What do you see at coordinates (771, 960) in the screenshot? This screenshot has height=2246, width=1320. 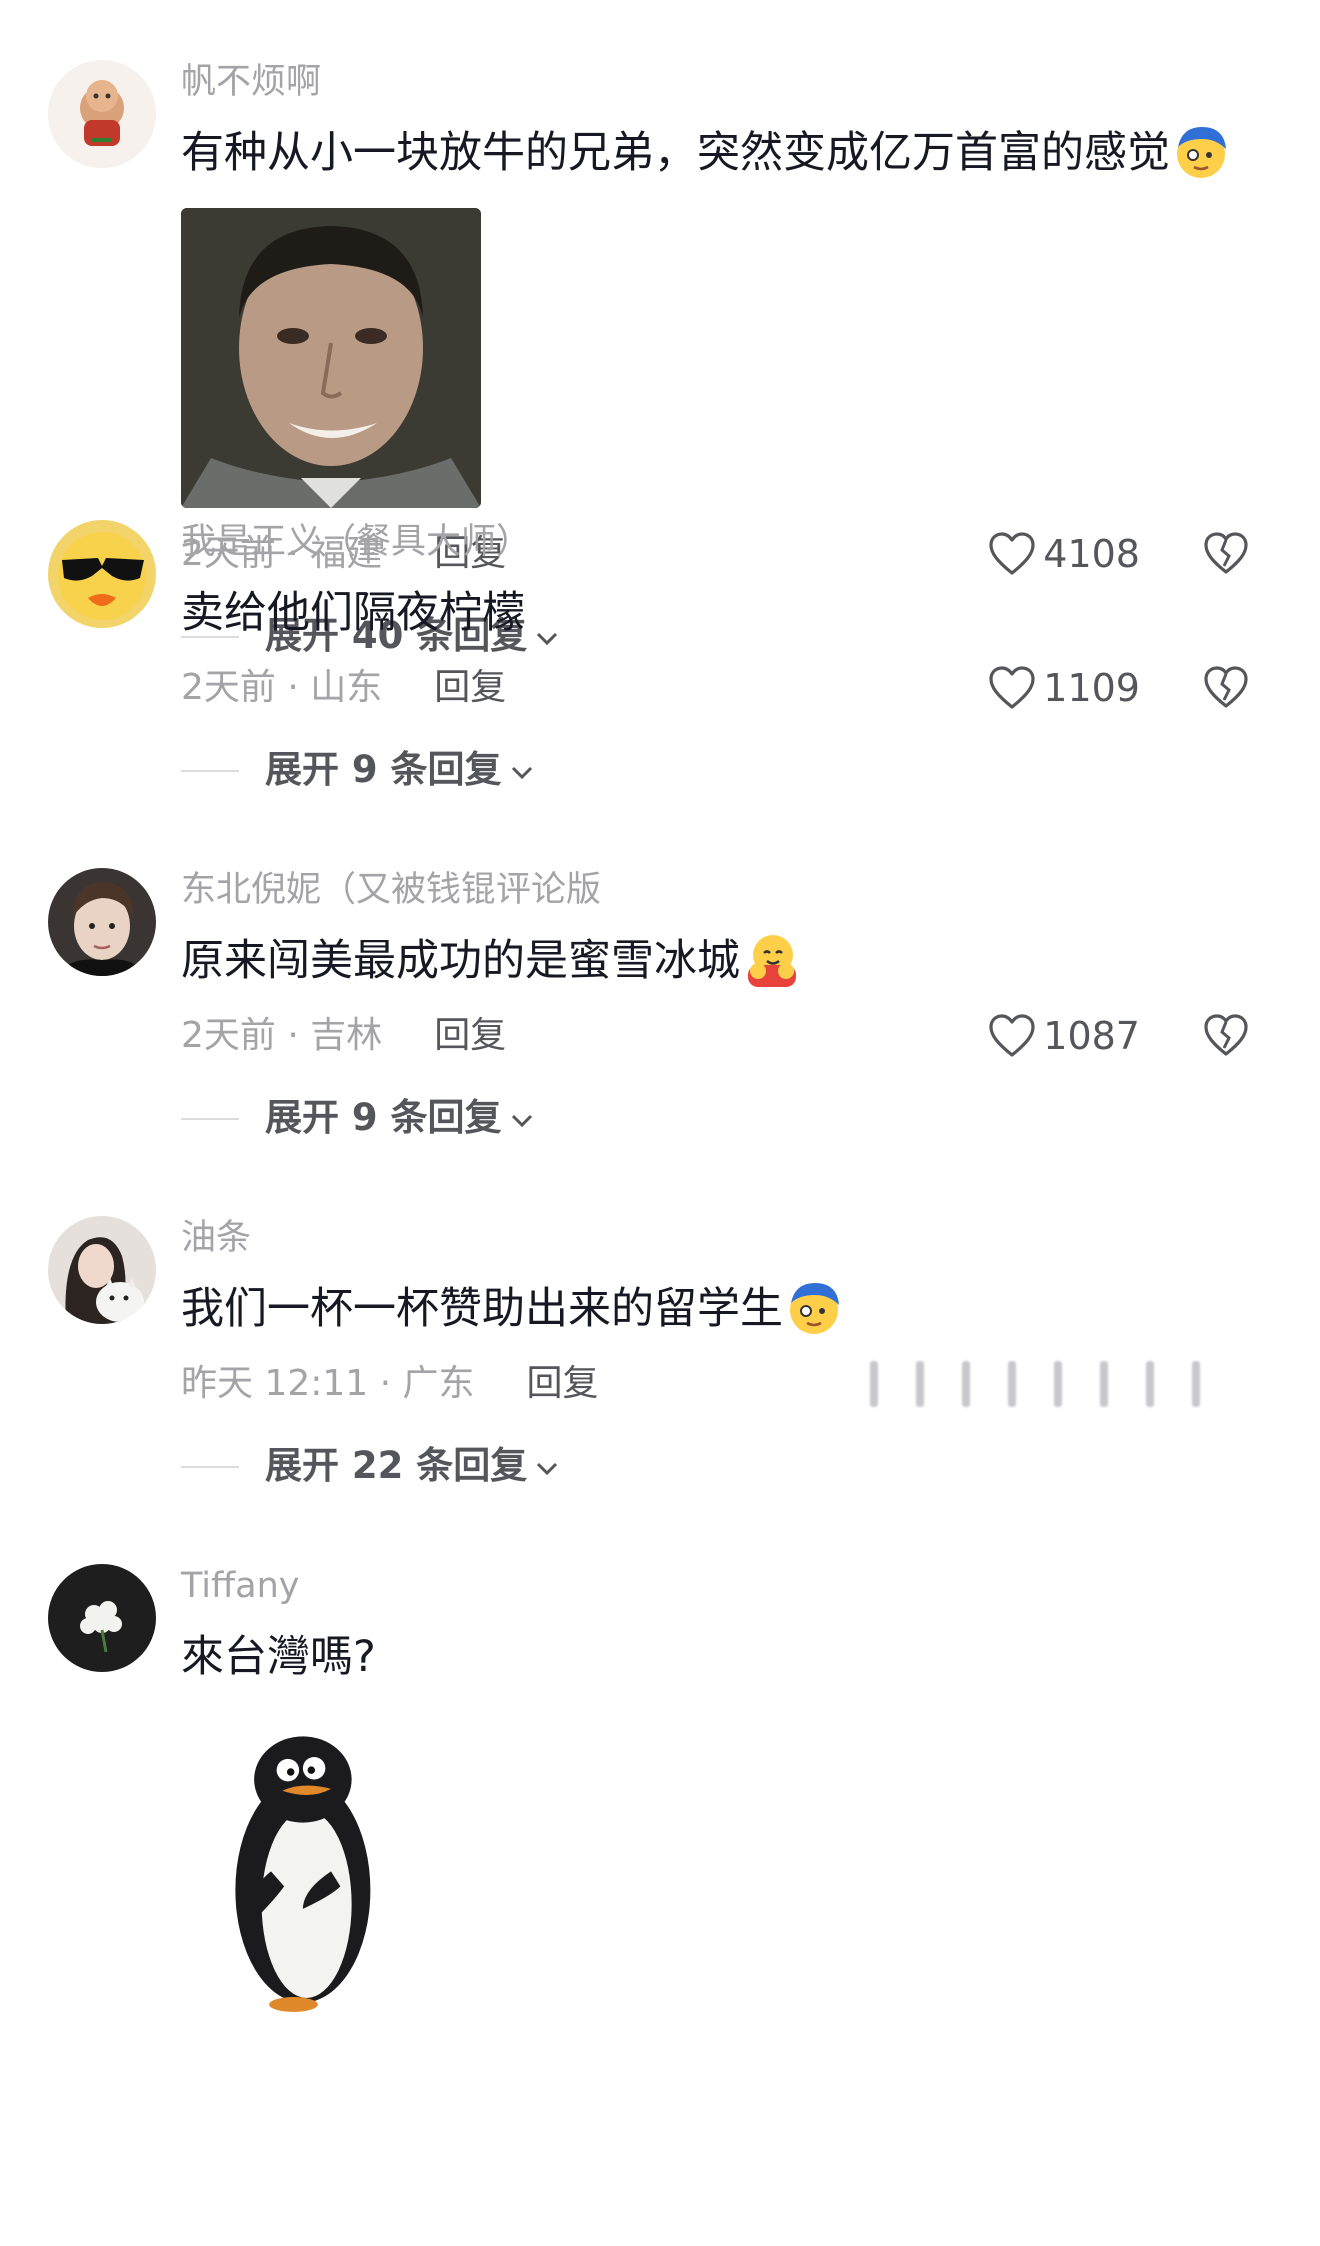 I see `hug-emoji-icon` at bounding box center [771, 960].